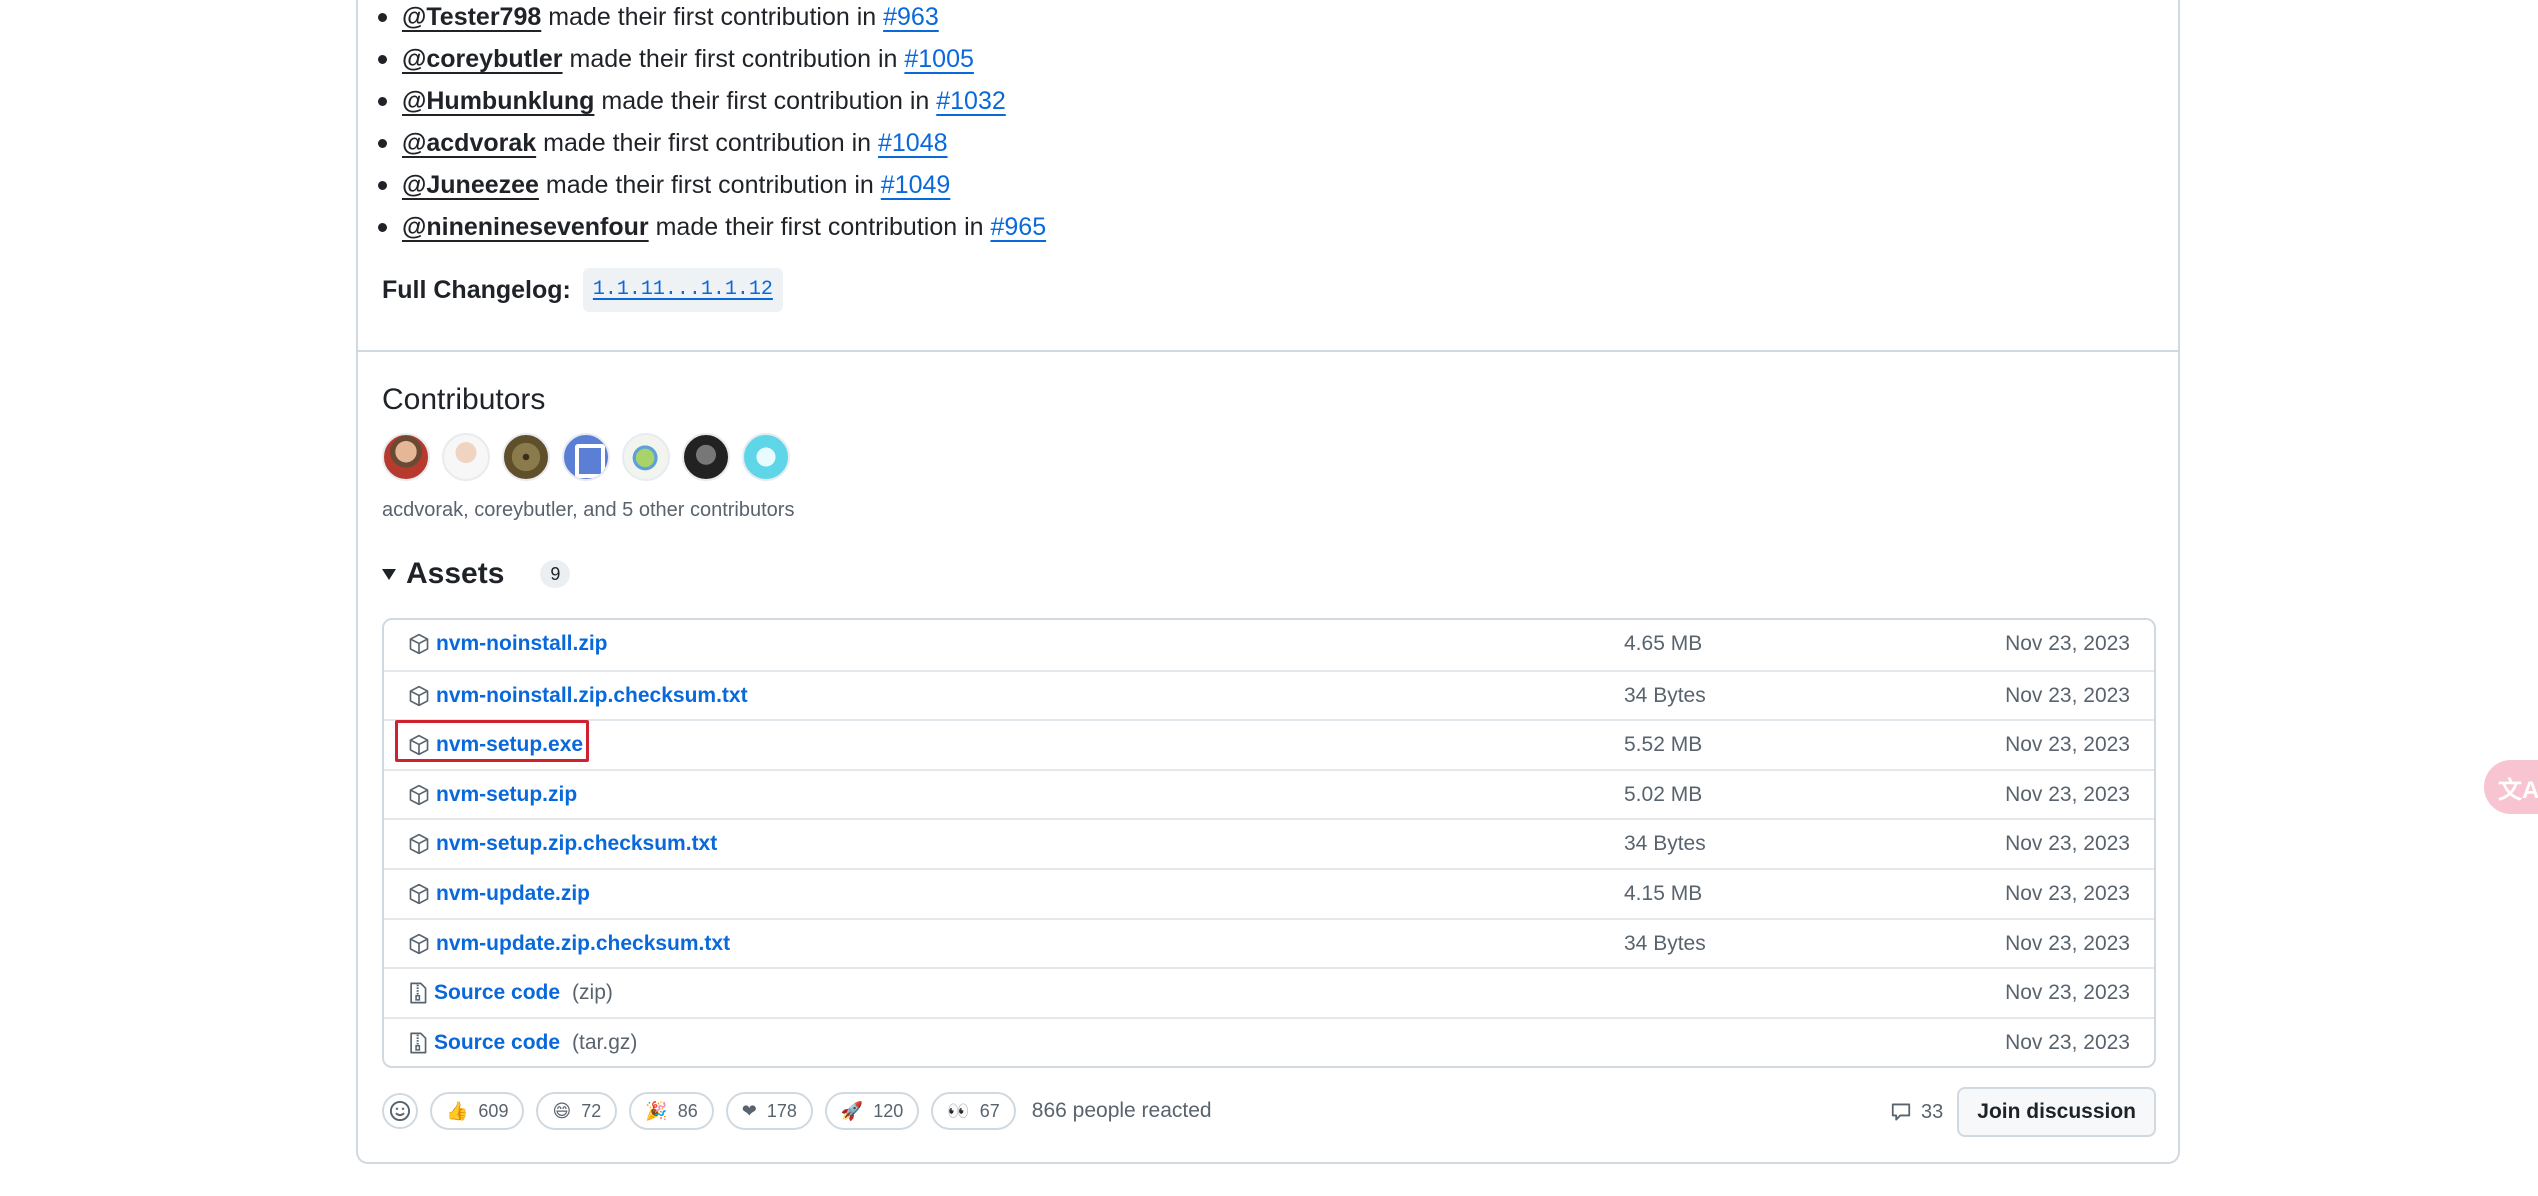 This screenshot has height=1196, width=2538. What do you see at coordinates (576, 844) in the screenshot?
I see `asset-link: nvm-setup.zip.checksum.txt` at bounding box center [576, 844].